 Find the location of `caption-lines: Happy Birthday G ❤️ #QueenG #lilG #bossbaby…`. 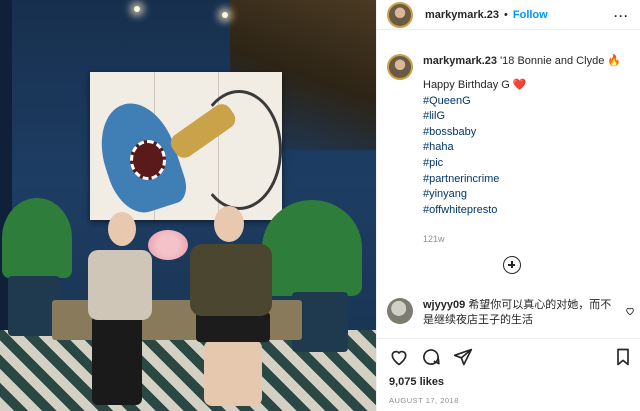

caption-lines: Happy Birthday G ❤️ #QueenG #lilG #bossbaby… is located at coordinates (522, 148).